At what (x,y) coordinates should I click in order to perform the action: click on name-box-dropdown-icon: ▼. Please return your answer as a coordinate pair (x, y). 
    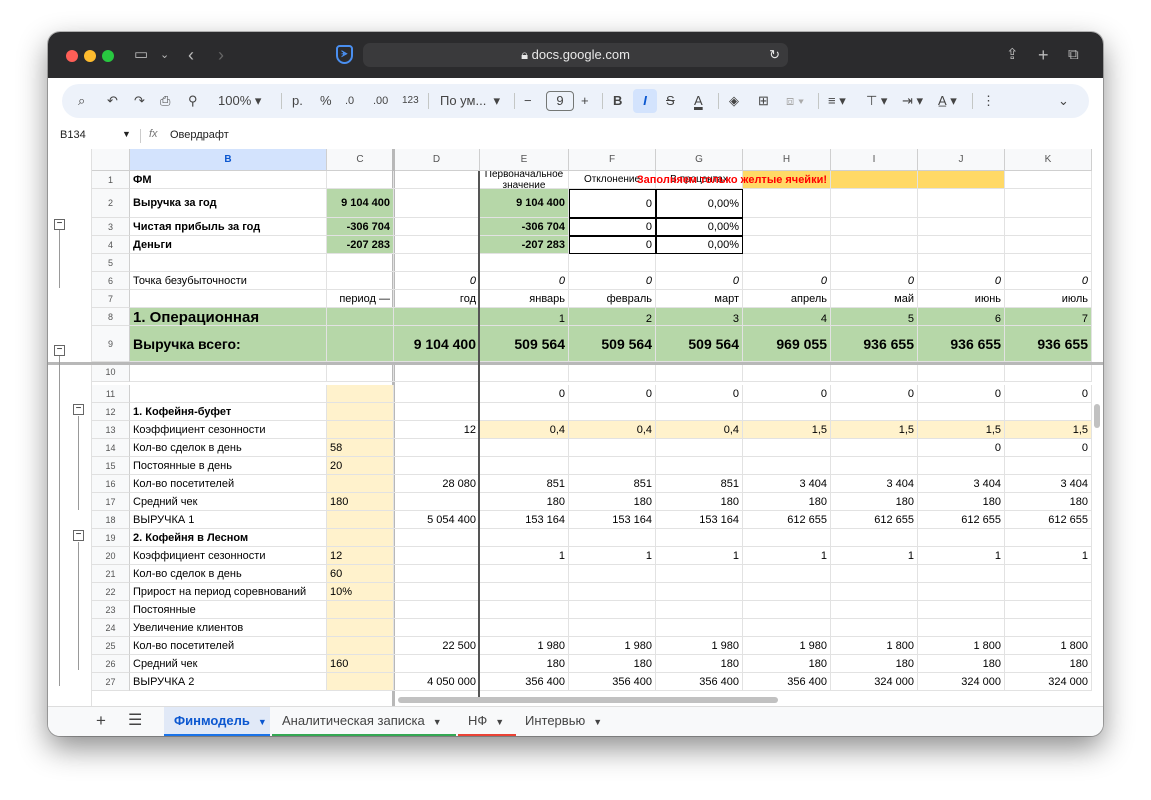
    Looking at the image, I should click on (126, 134).